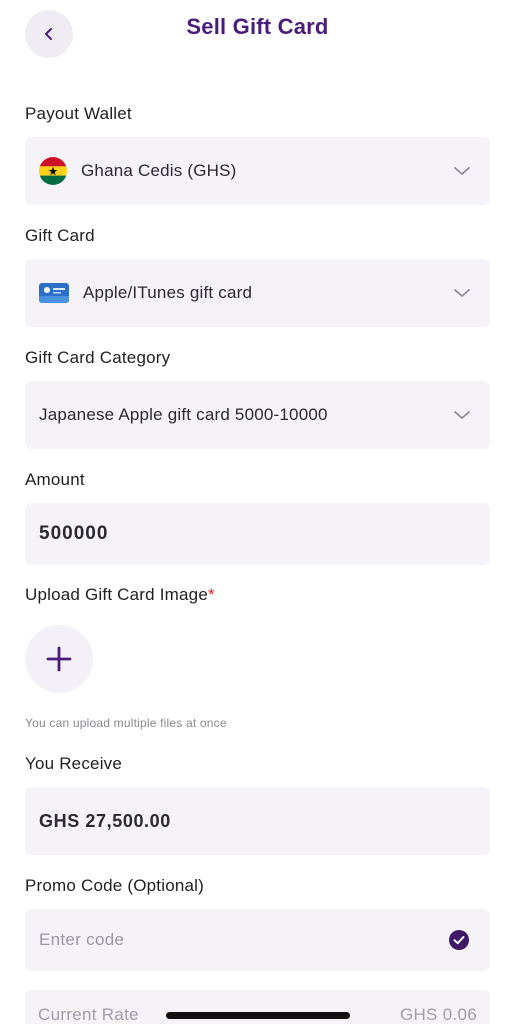 The image size is (515, 1024). Describe the element at coordinates (257, 534) in the screenshot. I see `amount-input: 500000` at that location.